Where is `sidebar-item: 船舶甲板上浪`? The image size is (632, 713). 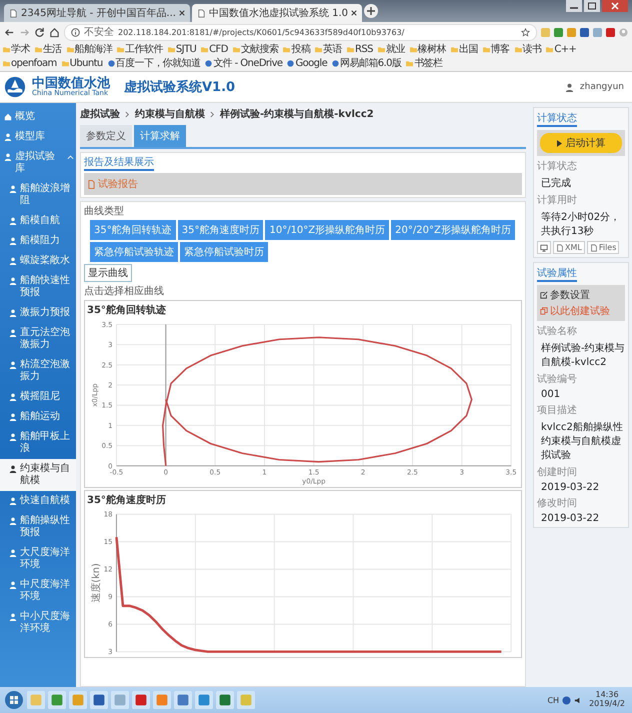
sidebar-item: 船舶甲板上浪 is located at coordinates (38, 443).